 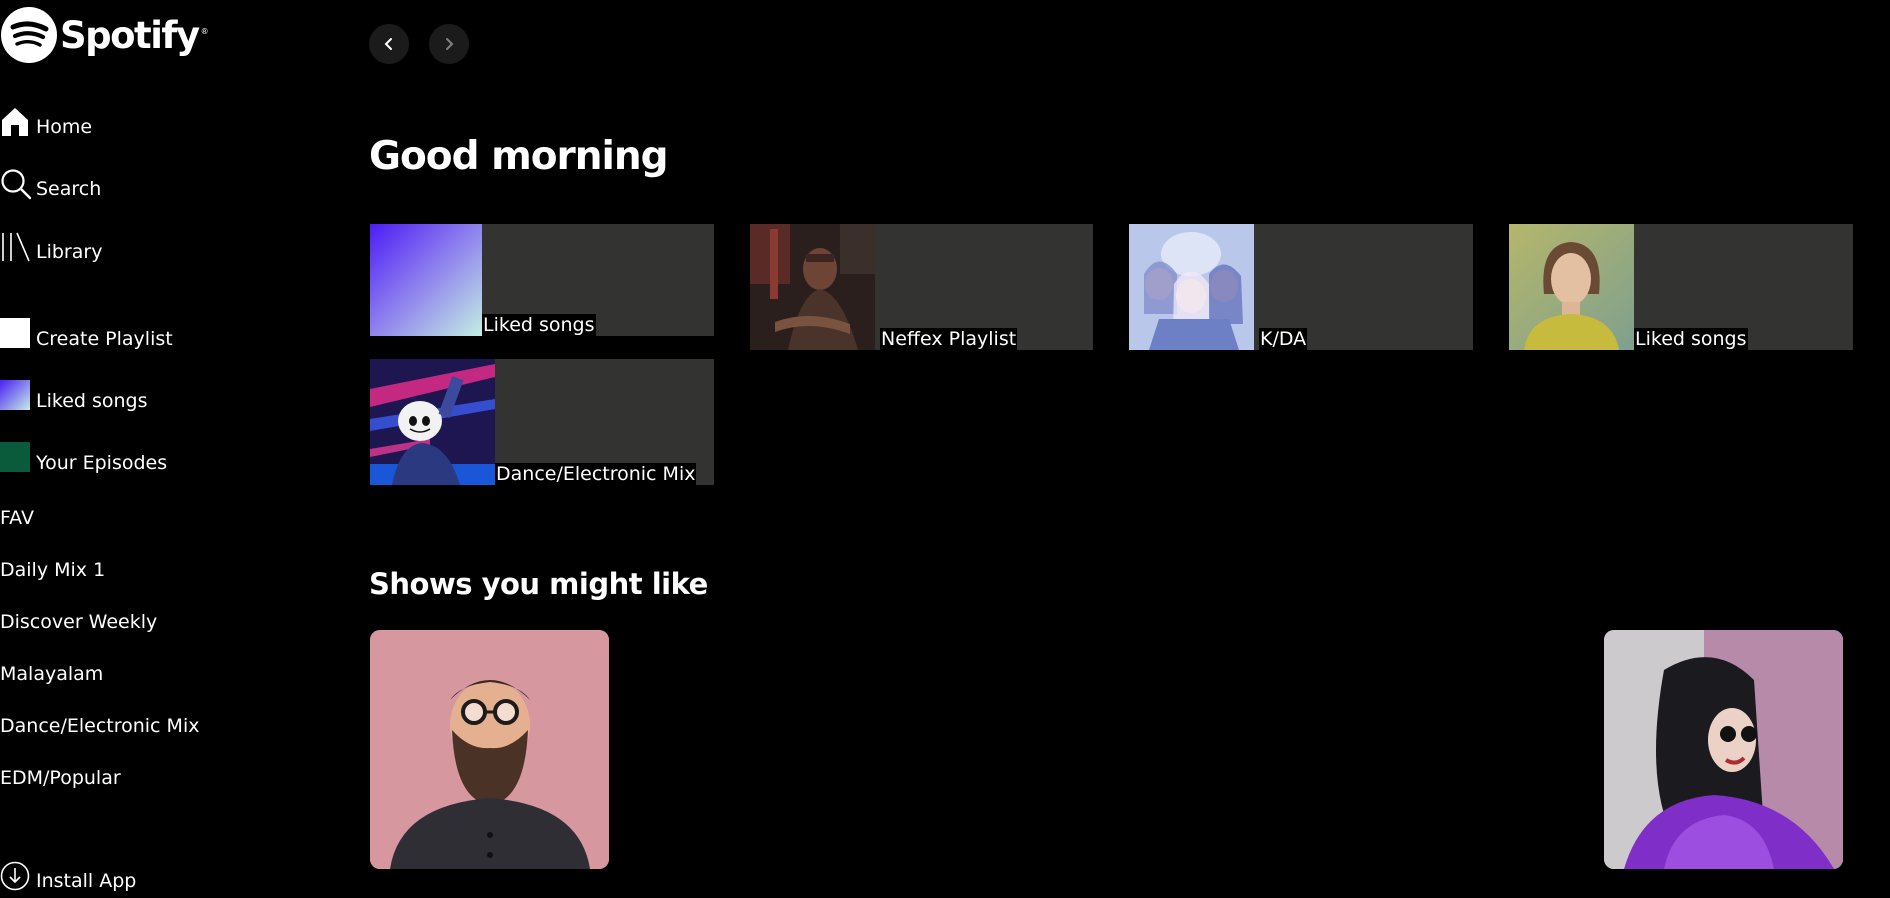 I want to click on sidebar-item-search: Search, so click(x=50, y=184).